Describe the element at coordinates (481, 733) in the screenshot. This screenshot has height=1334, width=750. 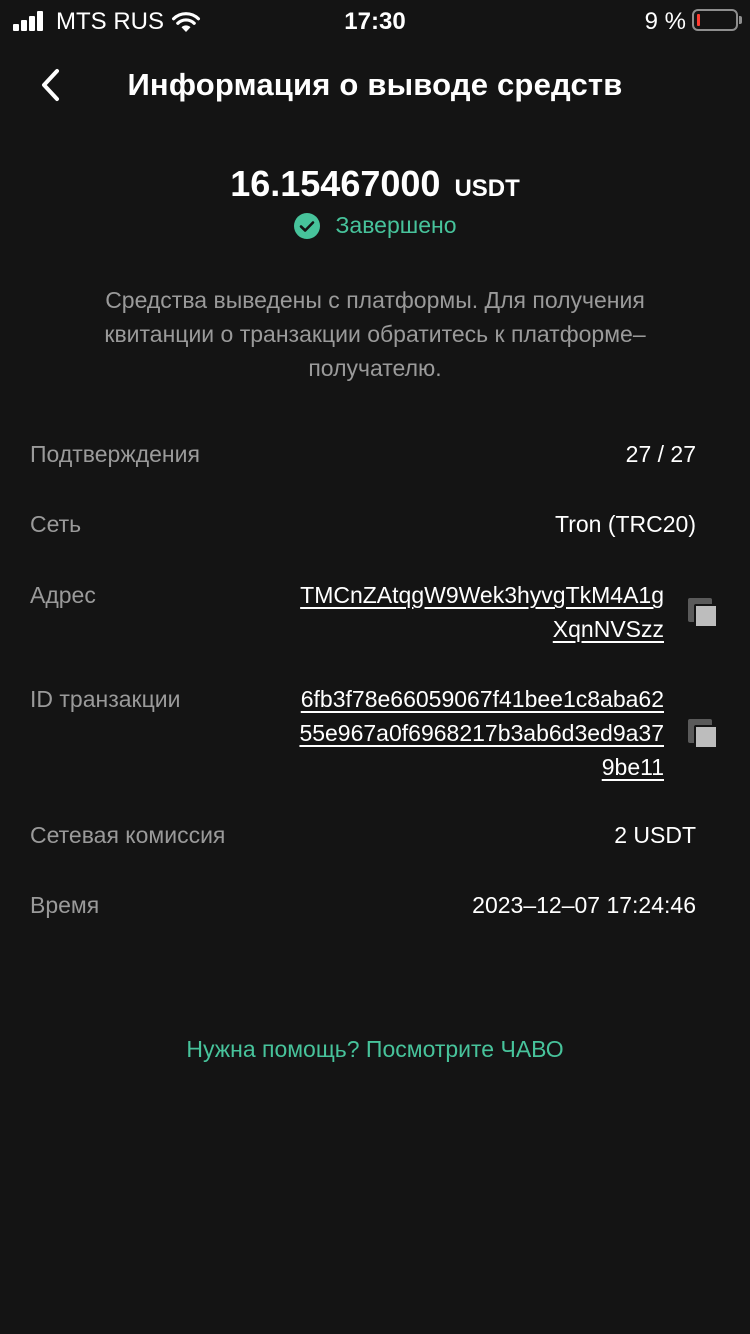
I see `txid-line: 55e967a0f6968217b3ab6d3ed9a37` at that location.